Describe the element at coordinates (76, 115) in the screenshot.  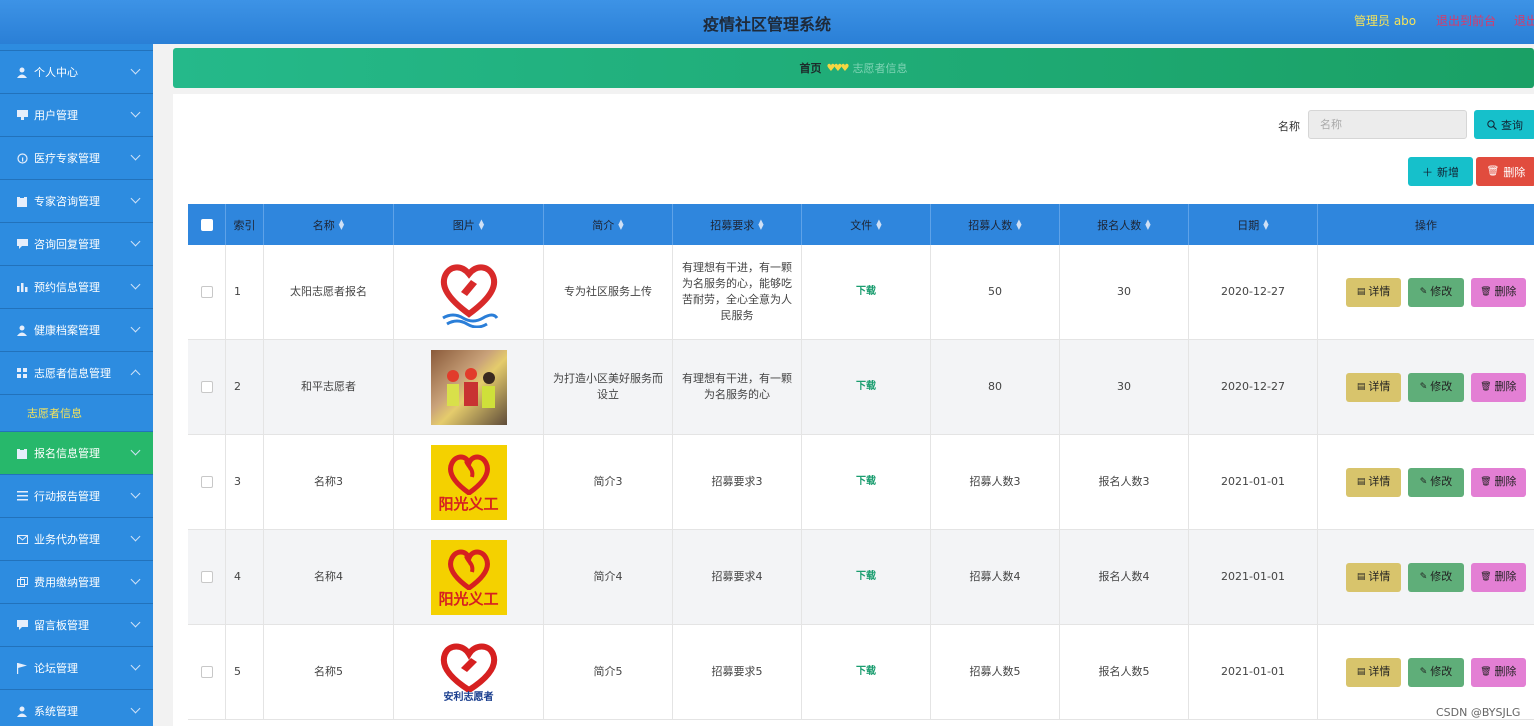
I see `sidebar-item-user-mgmt: 用户管理` at that location.